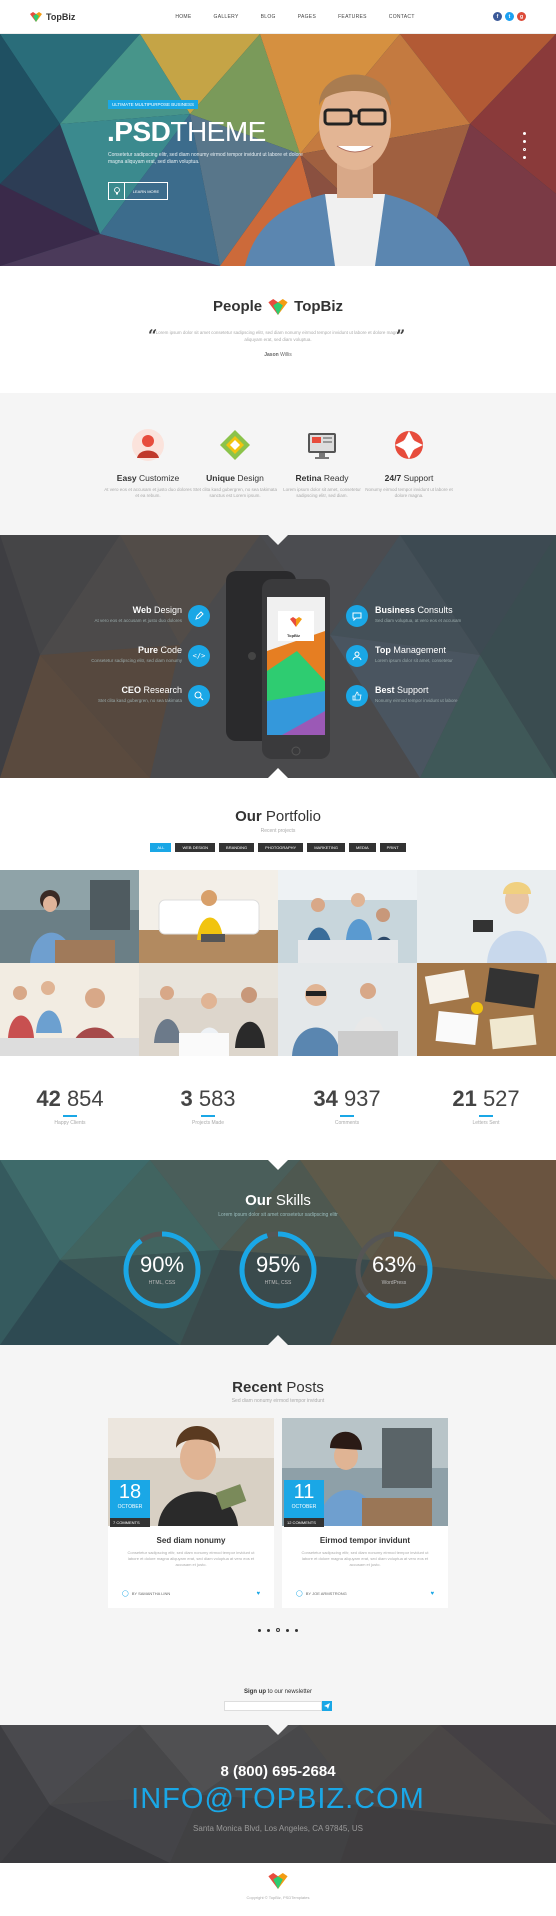 The height and width of the screenshot is (1916, 556). What do you see at coordinates (326, 1593) in the screenshot?
I see `post-author: BY JOE ARMSTRONG` at bounding box center [326, 1593].